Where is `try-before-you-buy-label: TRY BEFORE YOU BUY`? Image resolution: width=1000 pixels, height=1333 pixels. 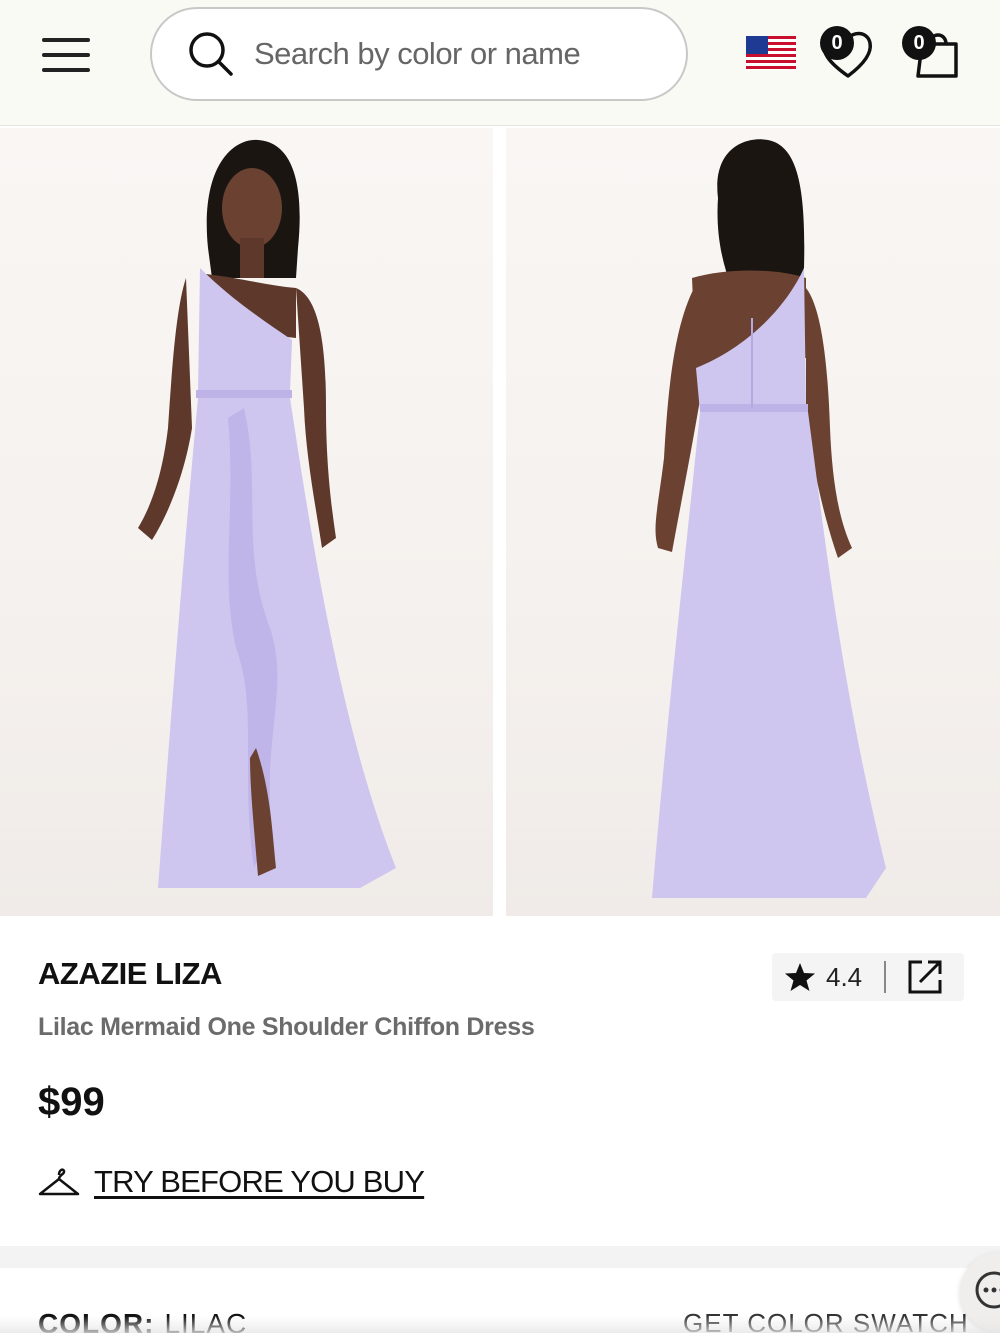 try-before-you-buy-label: TRY BEFORE YOU BUY is located at coordinates (259, 1182).